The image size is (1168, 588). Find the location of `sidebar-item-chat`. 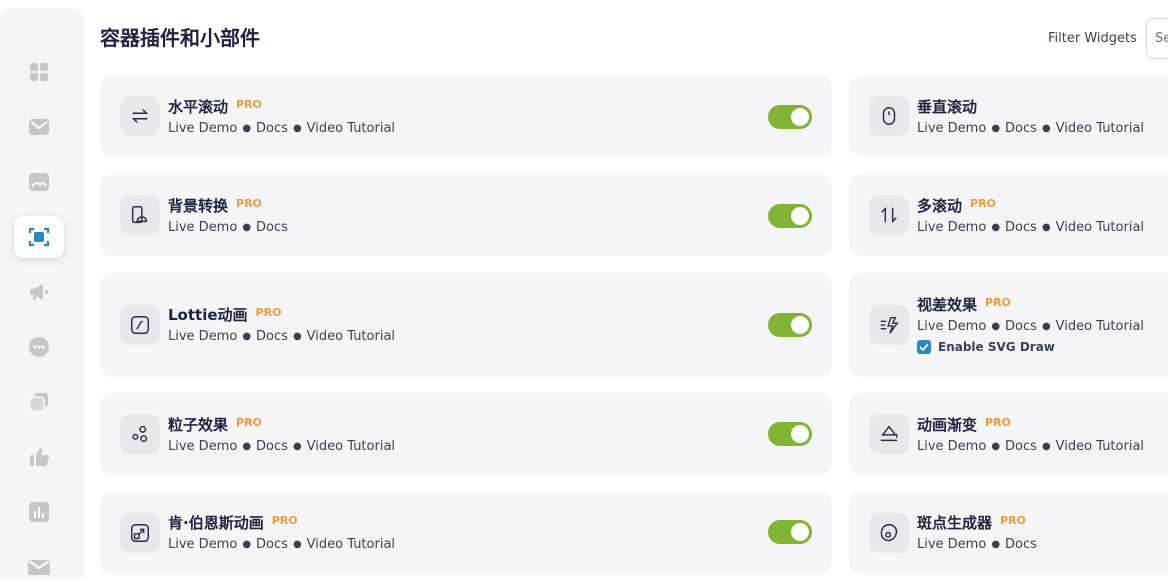

sidebar-item-chat is located at coordinates (39, 347).